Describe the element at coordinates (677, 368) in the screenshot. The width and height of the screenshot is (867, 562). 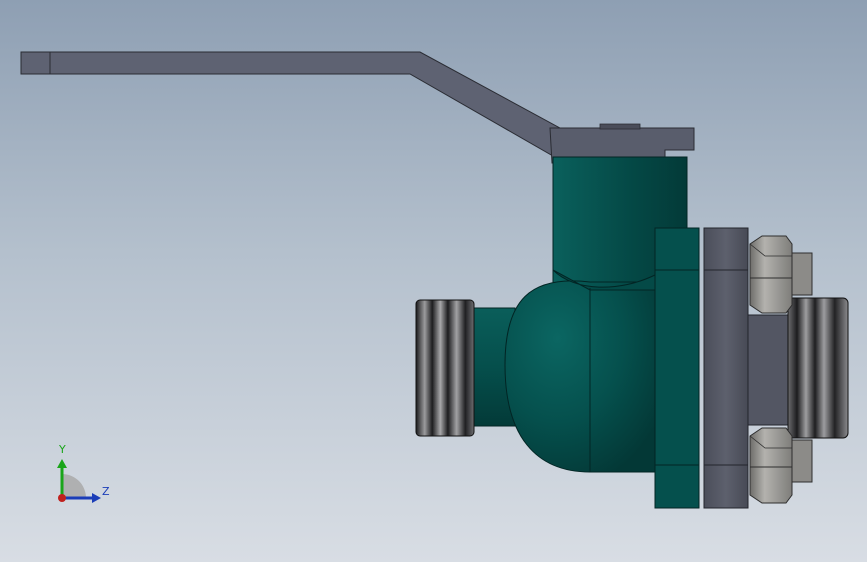
I see `body-flange` at that location.